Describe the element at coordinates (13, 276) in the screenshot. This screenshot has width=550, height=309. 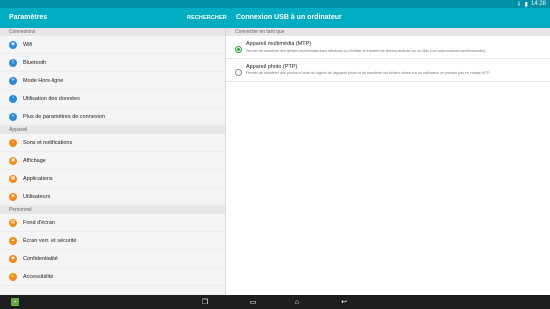
I see `accessibility-icon: ✋` at that location.